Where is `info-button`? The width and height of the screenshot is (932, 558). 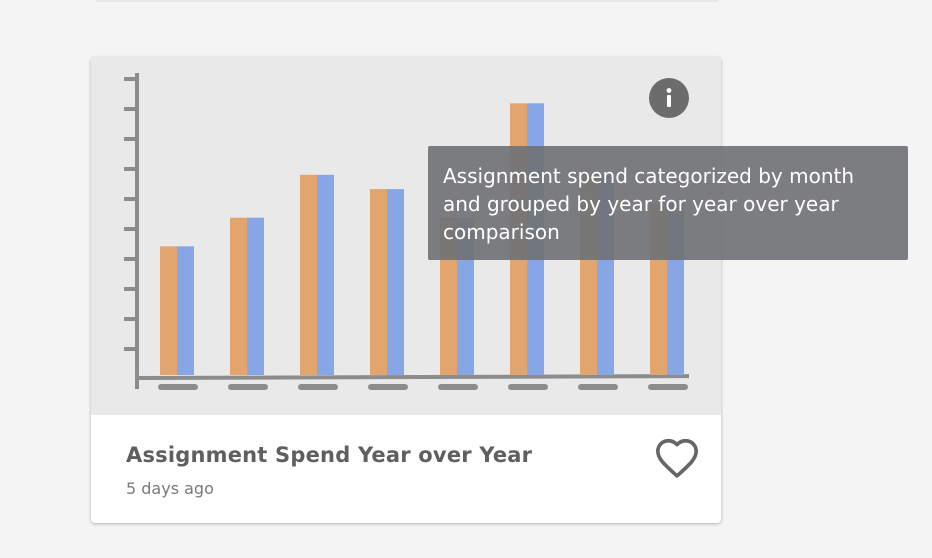 info-button is located at coordinates (669, 98).